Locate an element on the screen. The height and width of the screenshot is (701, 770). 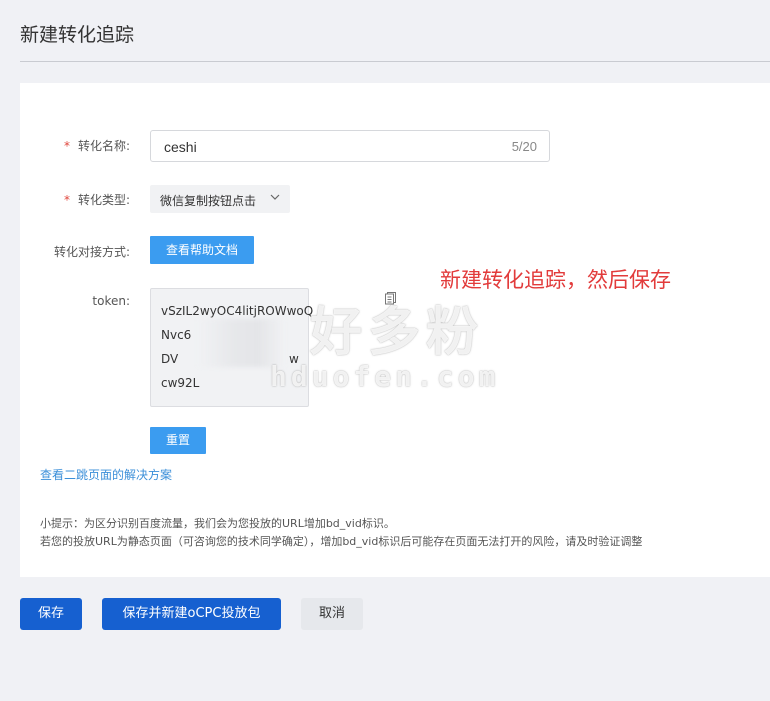
save-button: 保存 is located at coordinates (51, 614).